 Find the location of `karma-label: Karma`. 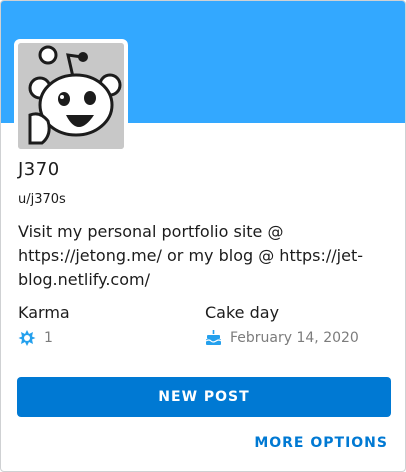

karma-label: Karma is located at coordinates (44, 312).